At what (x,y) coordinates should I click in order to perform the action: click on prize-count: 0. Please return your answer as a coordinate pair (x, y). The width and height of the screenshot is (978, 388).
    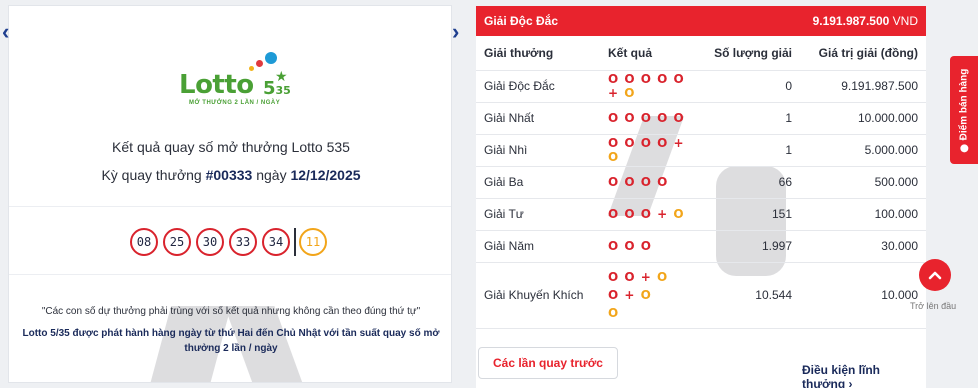
    Looking at the image, I should click on (748, 86).